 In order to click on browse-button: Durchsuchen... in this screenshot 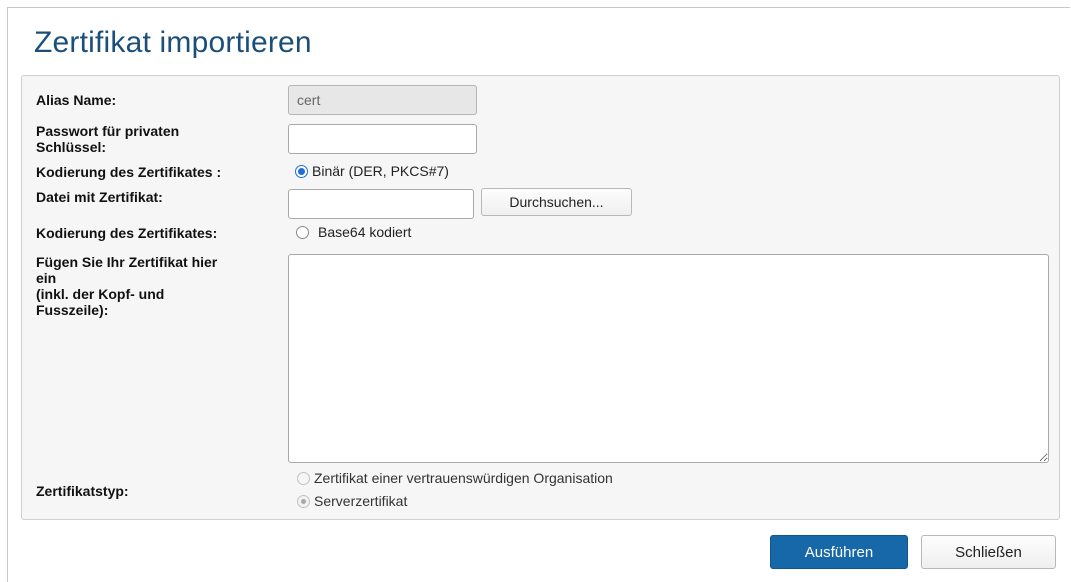, I will do `click(556, 202)`.